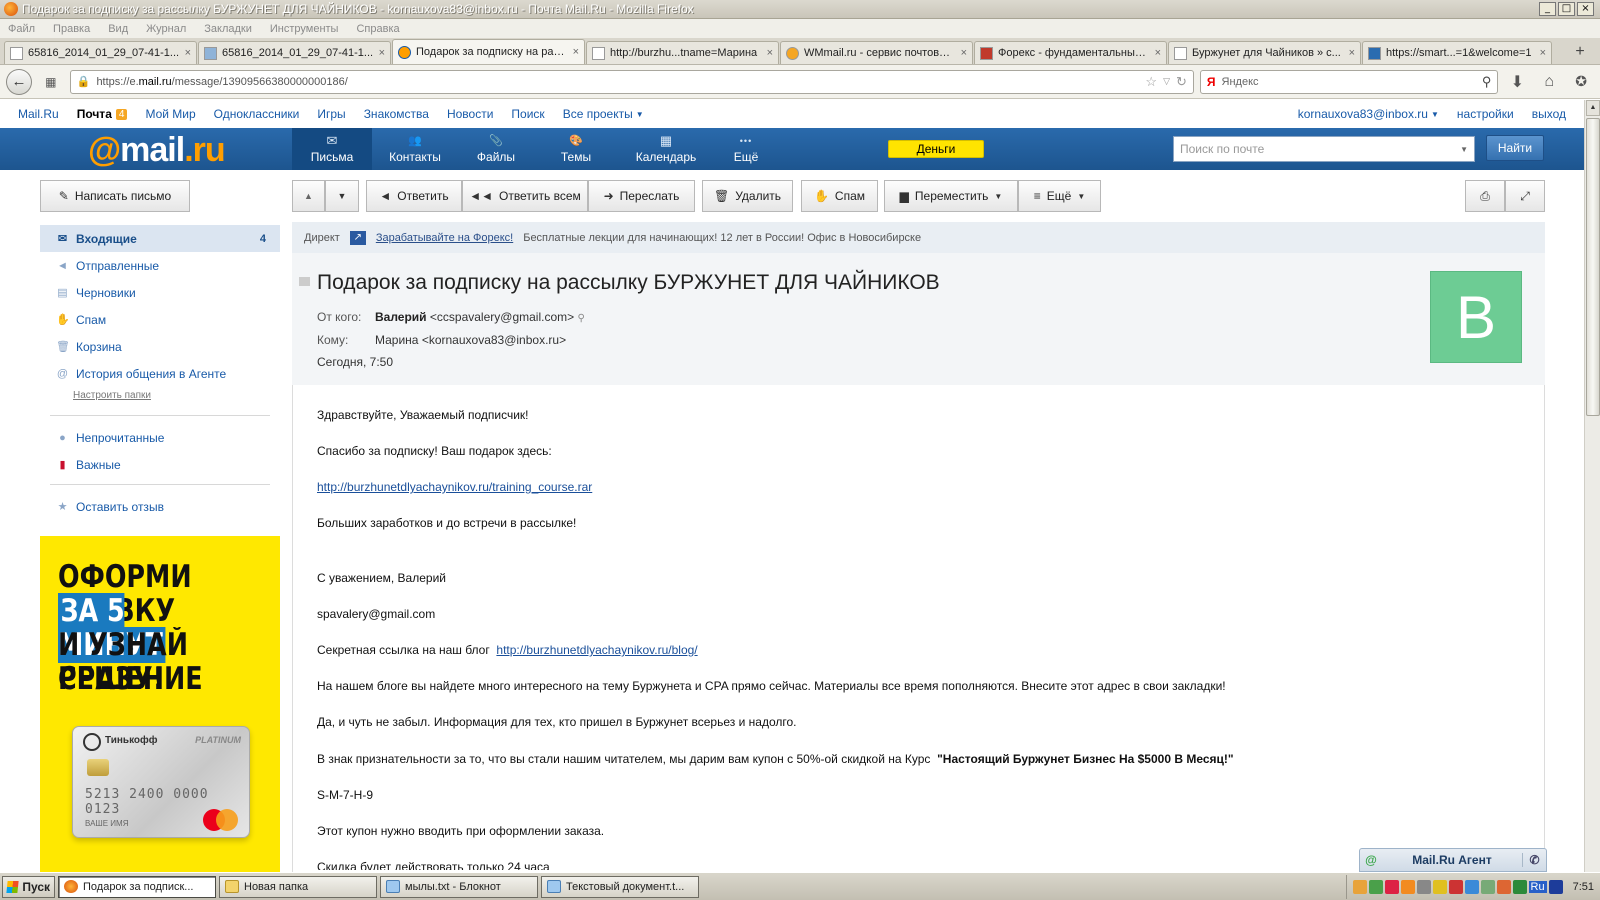  Describe the element at coordinates (470, 114) in the screenshot. I see `portal-link-novosti: Новости` at that location.